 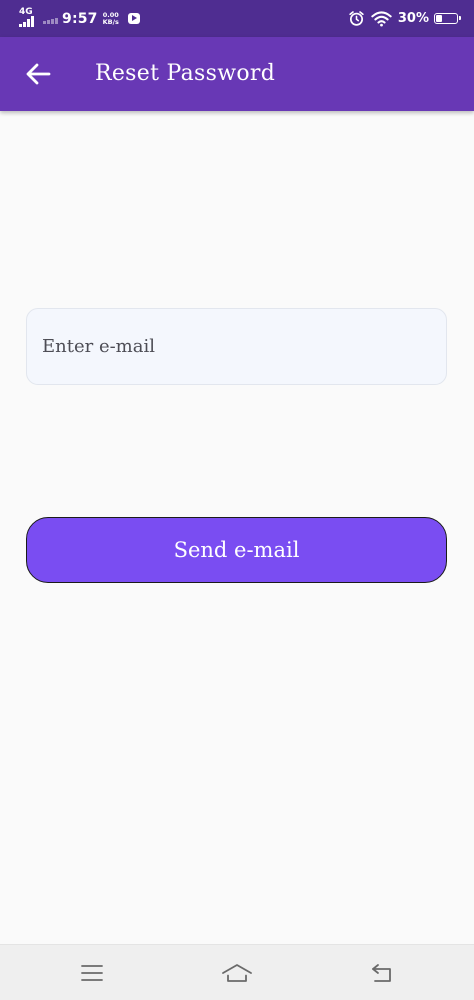 What do you see at coordinates (236, 346) in the screenshot?
I see `email-input` at bounding box center [236, 346].